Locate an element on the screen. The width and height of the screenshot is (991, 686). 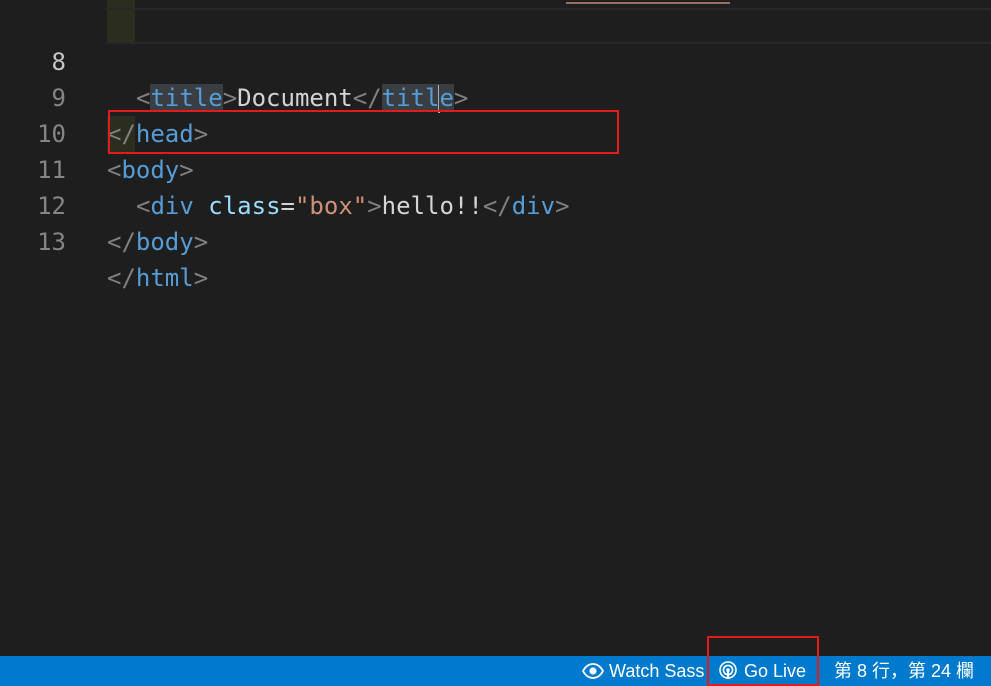
cursor-position-label: 第 8 行，第 24 欄 is located at coordinates (904, 671).